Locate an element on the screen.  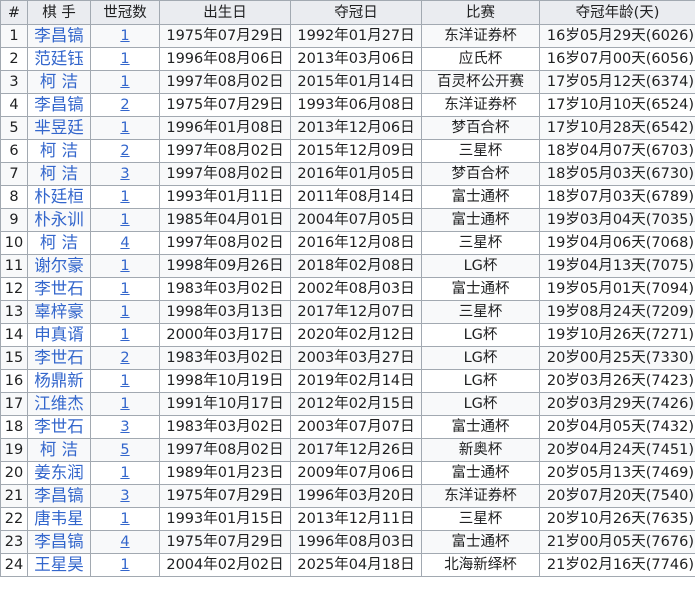
win-age-cell: 17岁05月12天(6374) is located at coordinates (617, 82).